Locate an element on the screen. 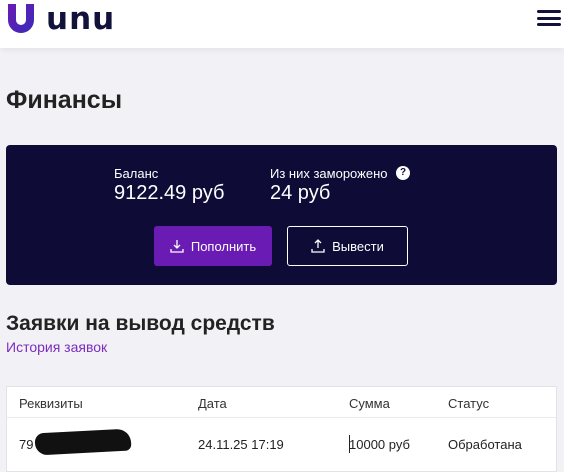  row-amount: 10000 руб is located at coordinates (379, 444).